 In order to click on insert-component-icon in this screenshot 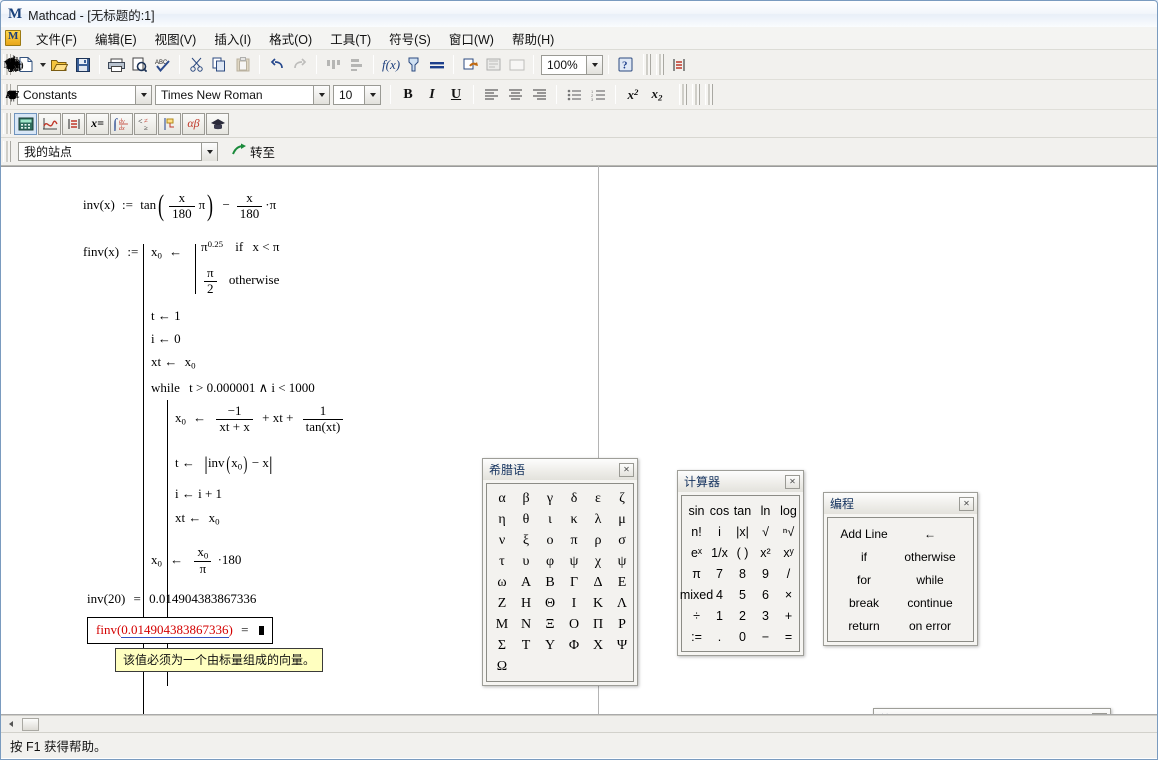, I will do `click(493, 65)`.